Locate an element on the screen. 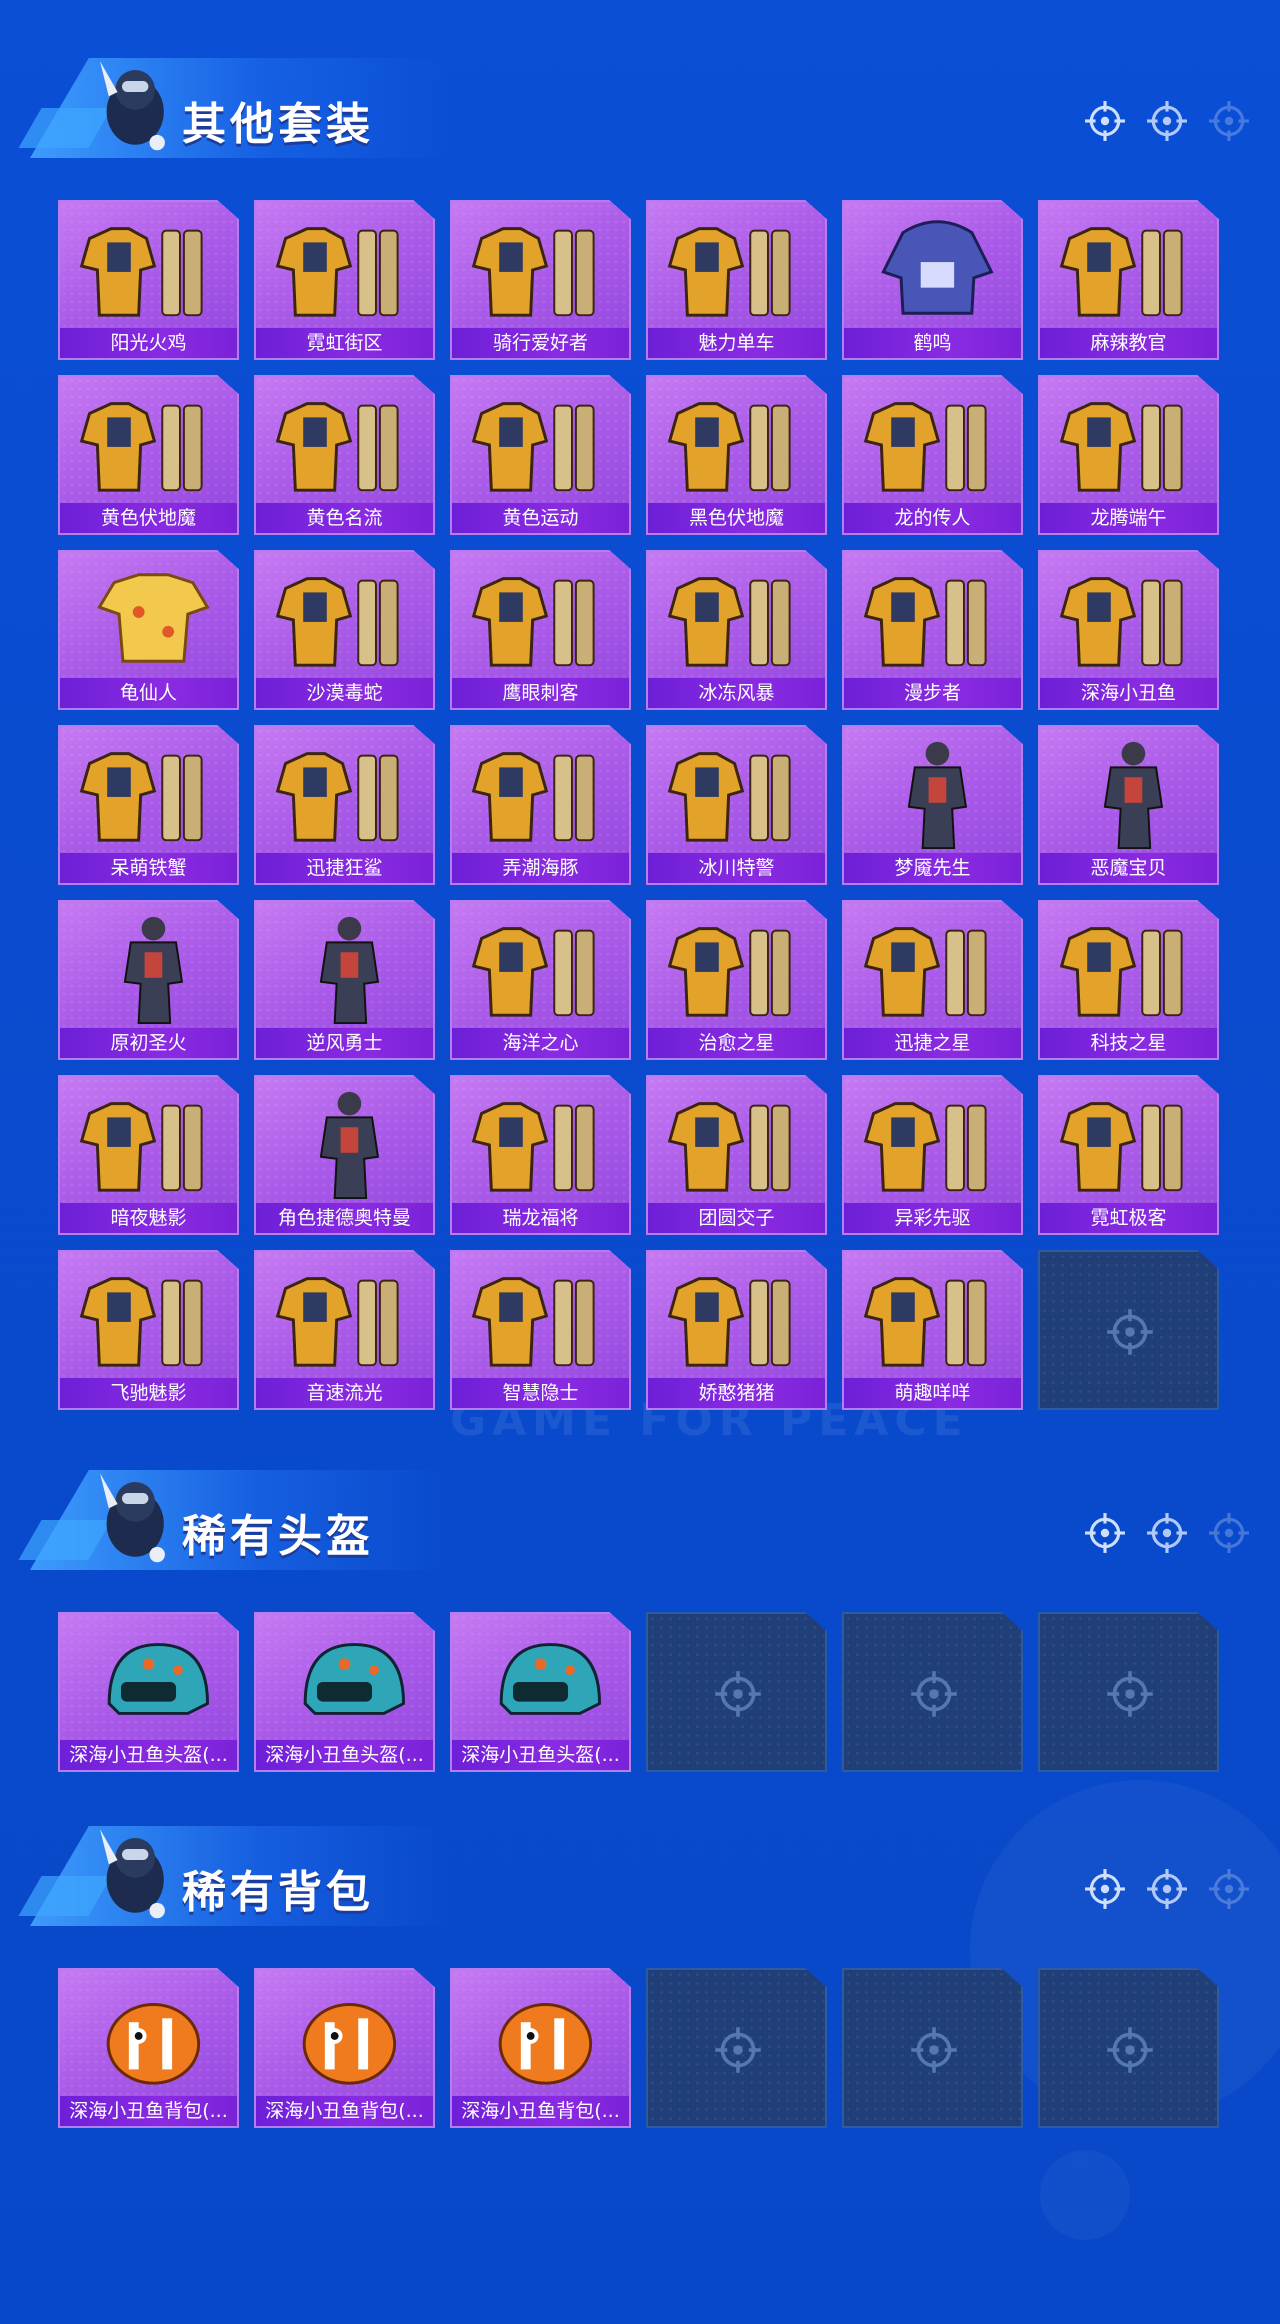  item-label: 呆萌铁蟹 is located at coordinates (148, 868).